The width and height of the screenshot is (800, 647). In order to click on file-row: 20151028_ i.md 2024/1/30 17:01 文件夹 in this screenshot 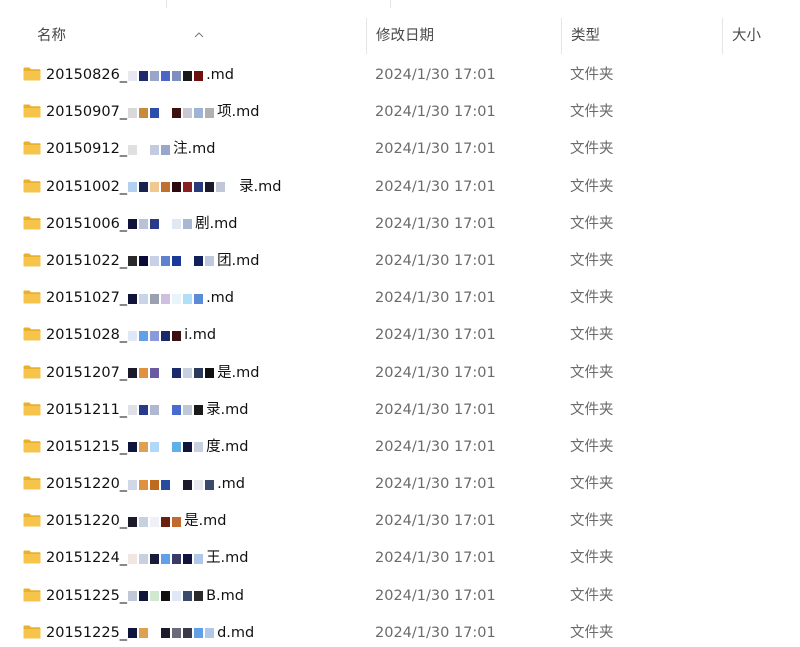, I will do `click(400, 335)`.